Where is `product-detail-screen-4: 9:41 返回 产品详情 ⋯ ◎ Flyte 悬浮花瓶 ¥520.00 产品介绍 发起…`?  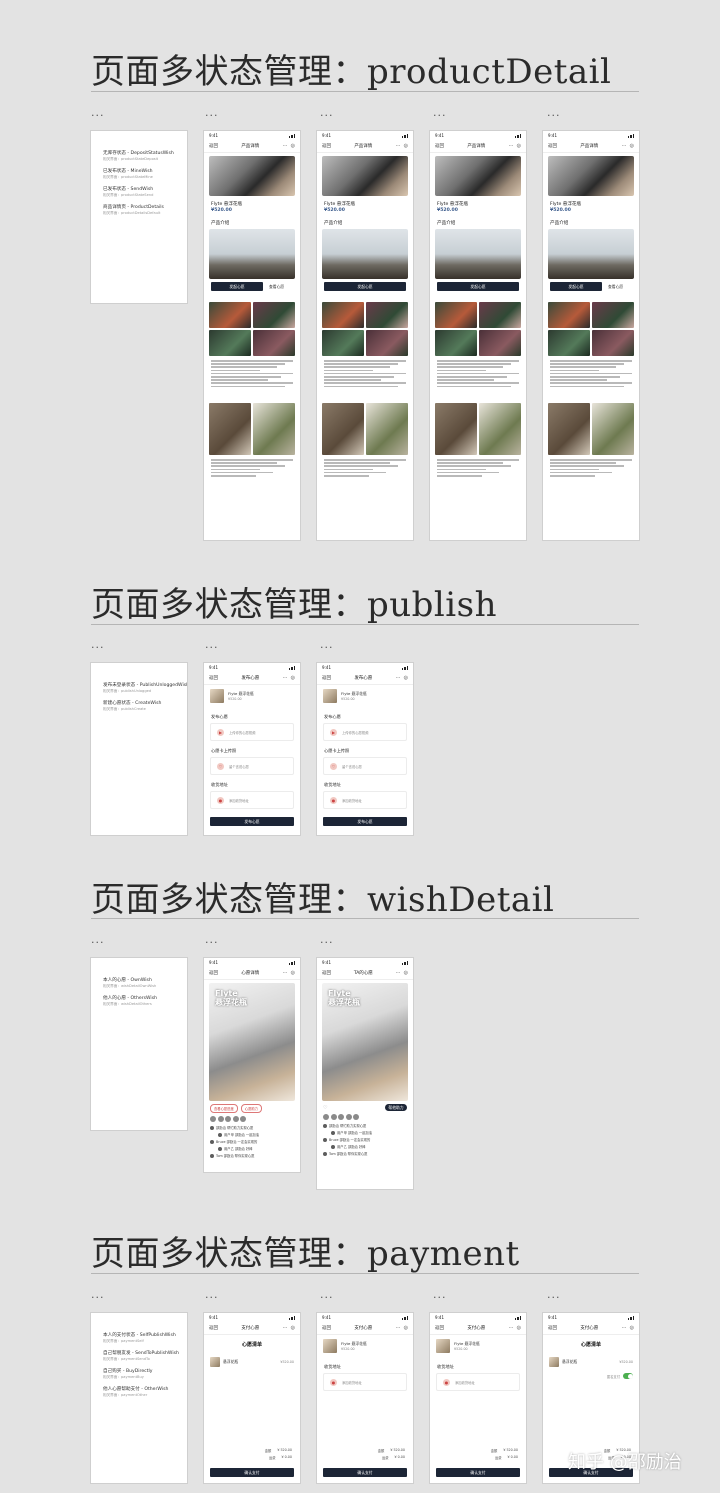 product-detail-screen-4: 9:41 返回 产品详情 ⋯ ◎ Flyte 悬浮花瓶 ¥520.00 产品介绍 发起… is located at coordinates (591, 335).